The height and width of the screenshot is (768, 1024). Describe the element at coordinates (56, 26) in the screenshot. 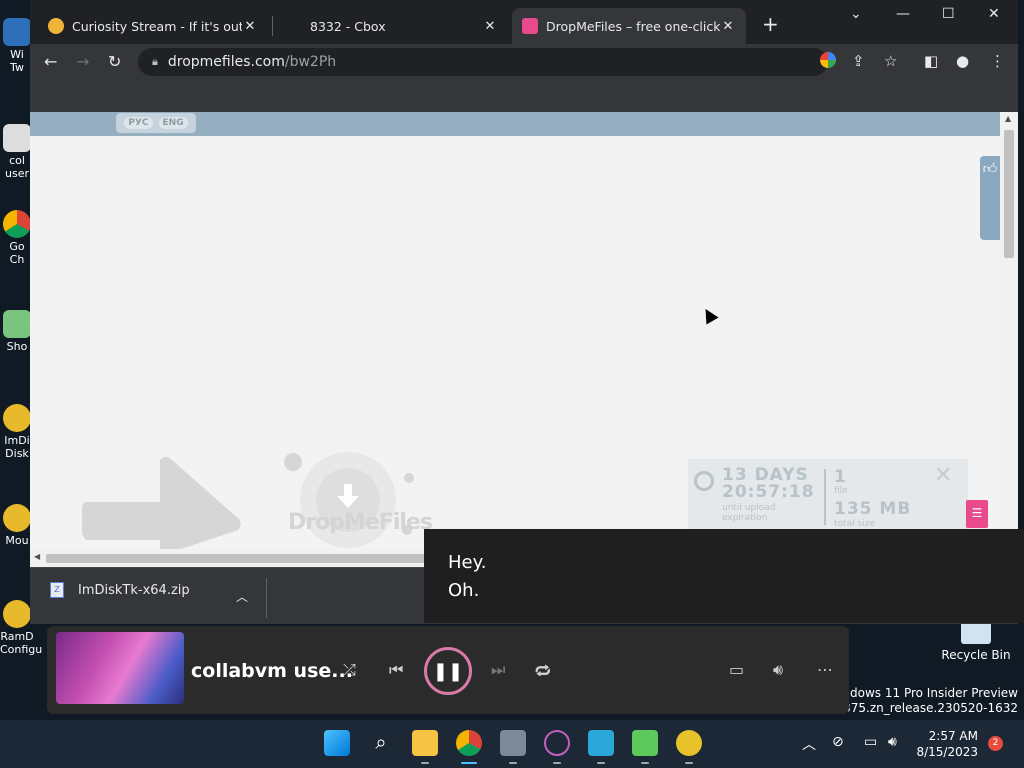

I see `curiosity-favicon-icon` at that location.